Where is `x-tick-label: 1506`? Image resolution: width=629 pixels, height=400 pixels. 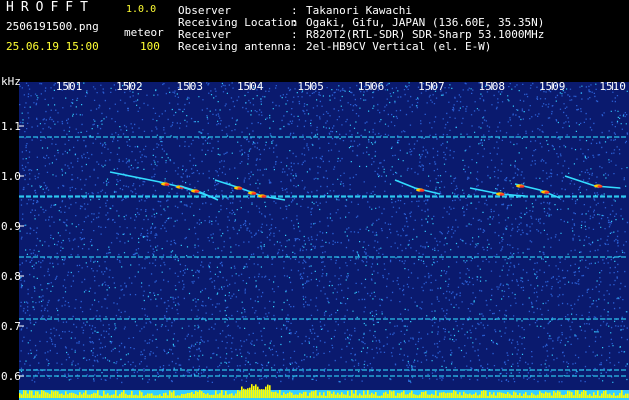 x-tick-label: 1506 is located at coordinates (371, 86).